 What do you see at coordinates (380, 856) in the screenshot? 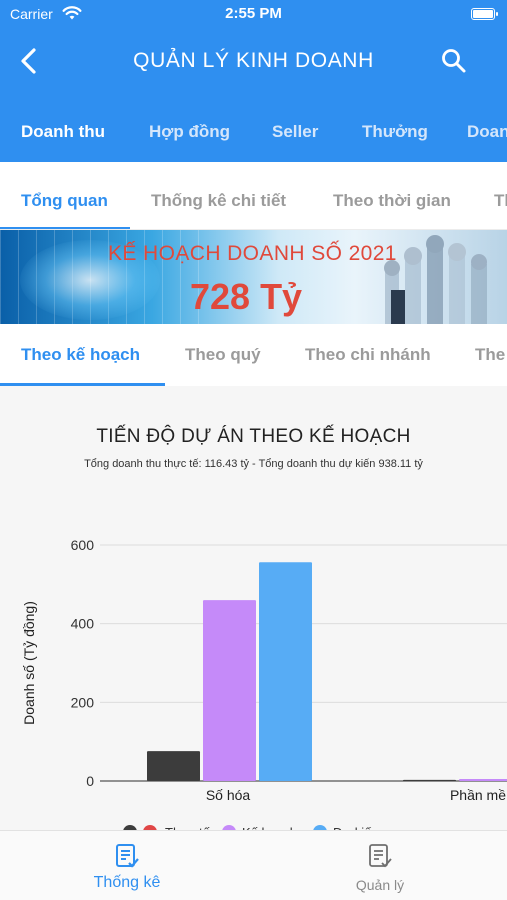
I see `manage-icon` at bounding box center [380, 856].